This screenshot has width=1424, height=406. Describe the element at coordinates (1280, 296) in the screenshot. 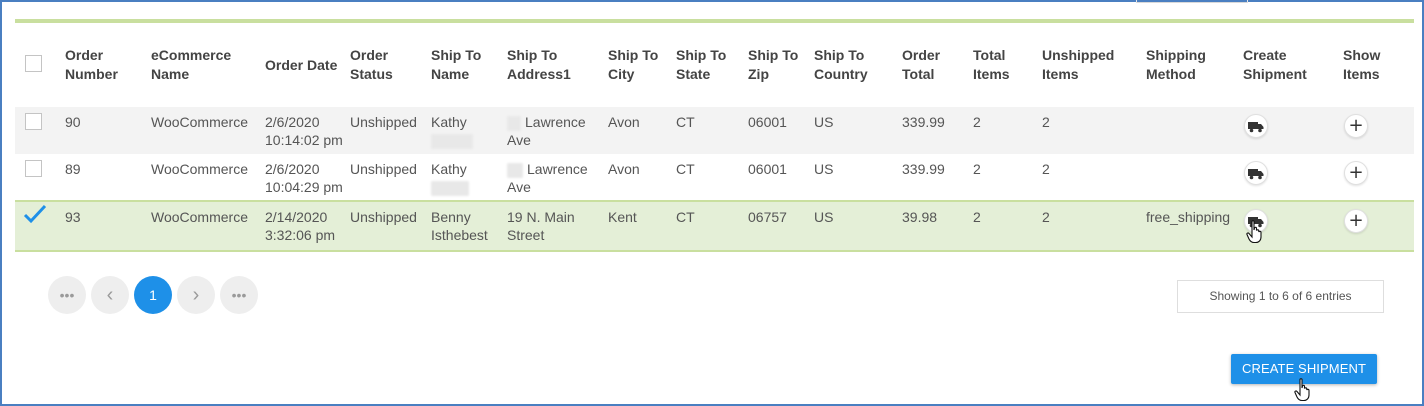

I see `entries-info: Showing 1 to 6 of 6 entries` at that location.